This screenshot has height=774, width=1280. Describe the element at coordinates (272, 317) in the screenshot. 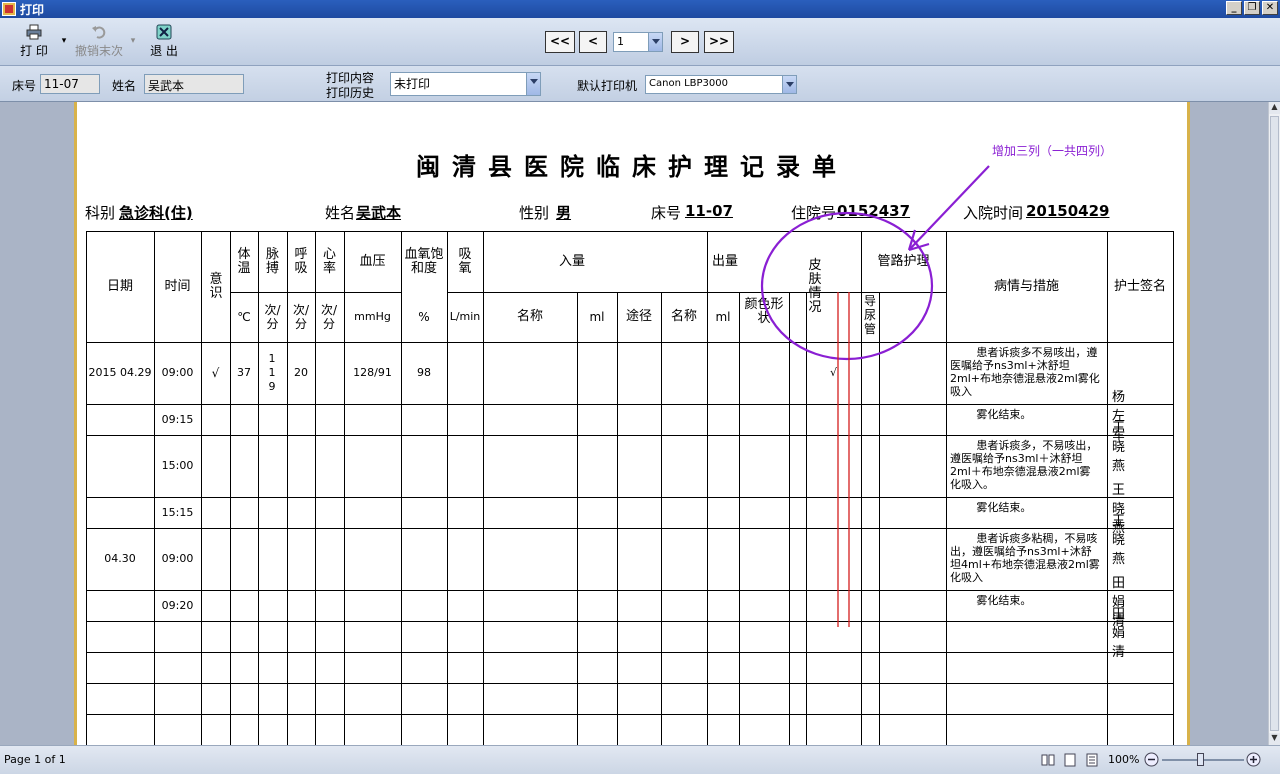

I see `unit-pulse: 次/分` at that location.